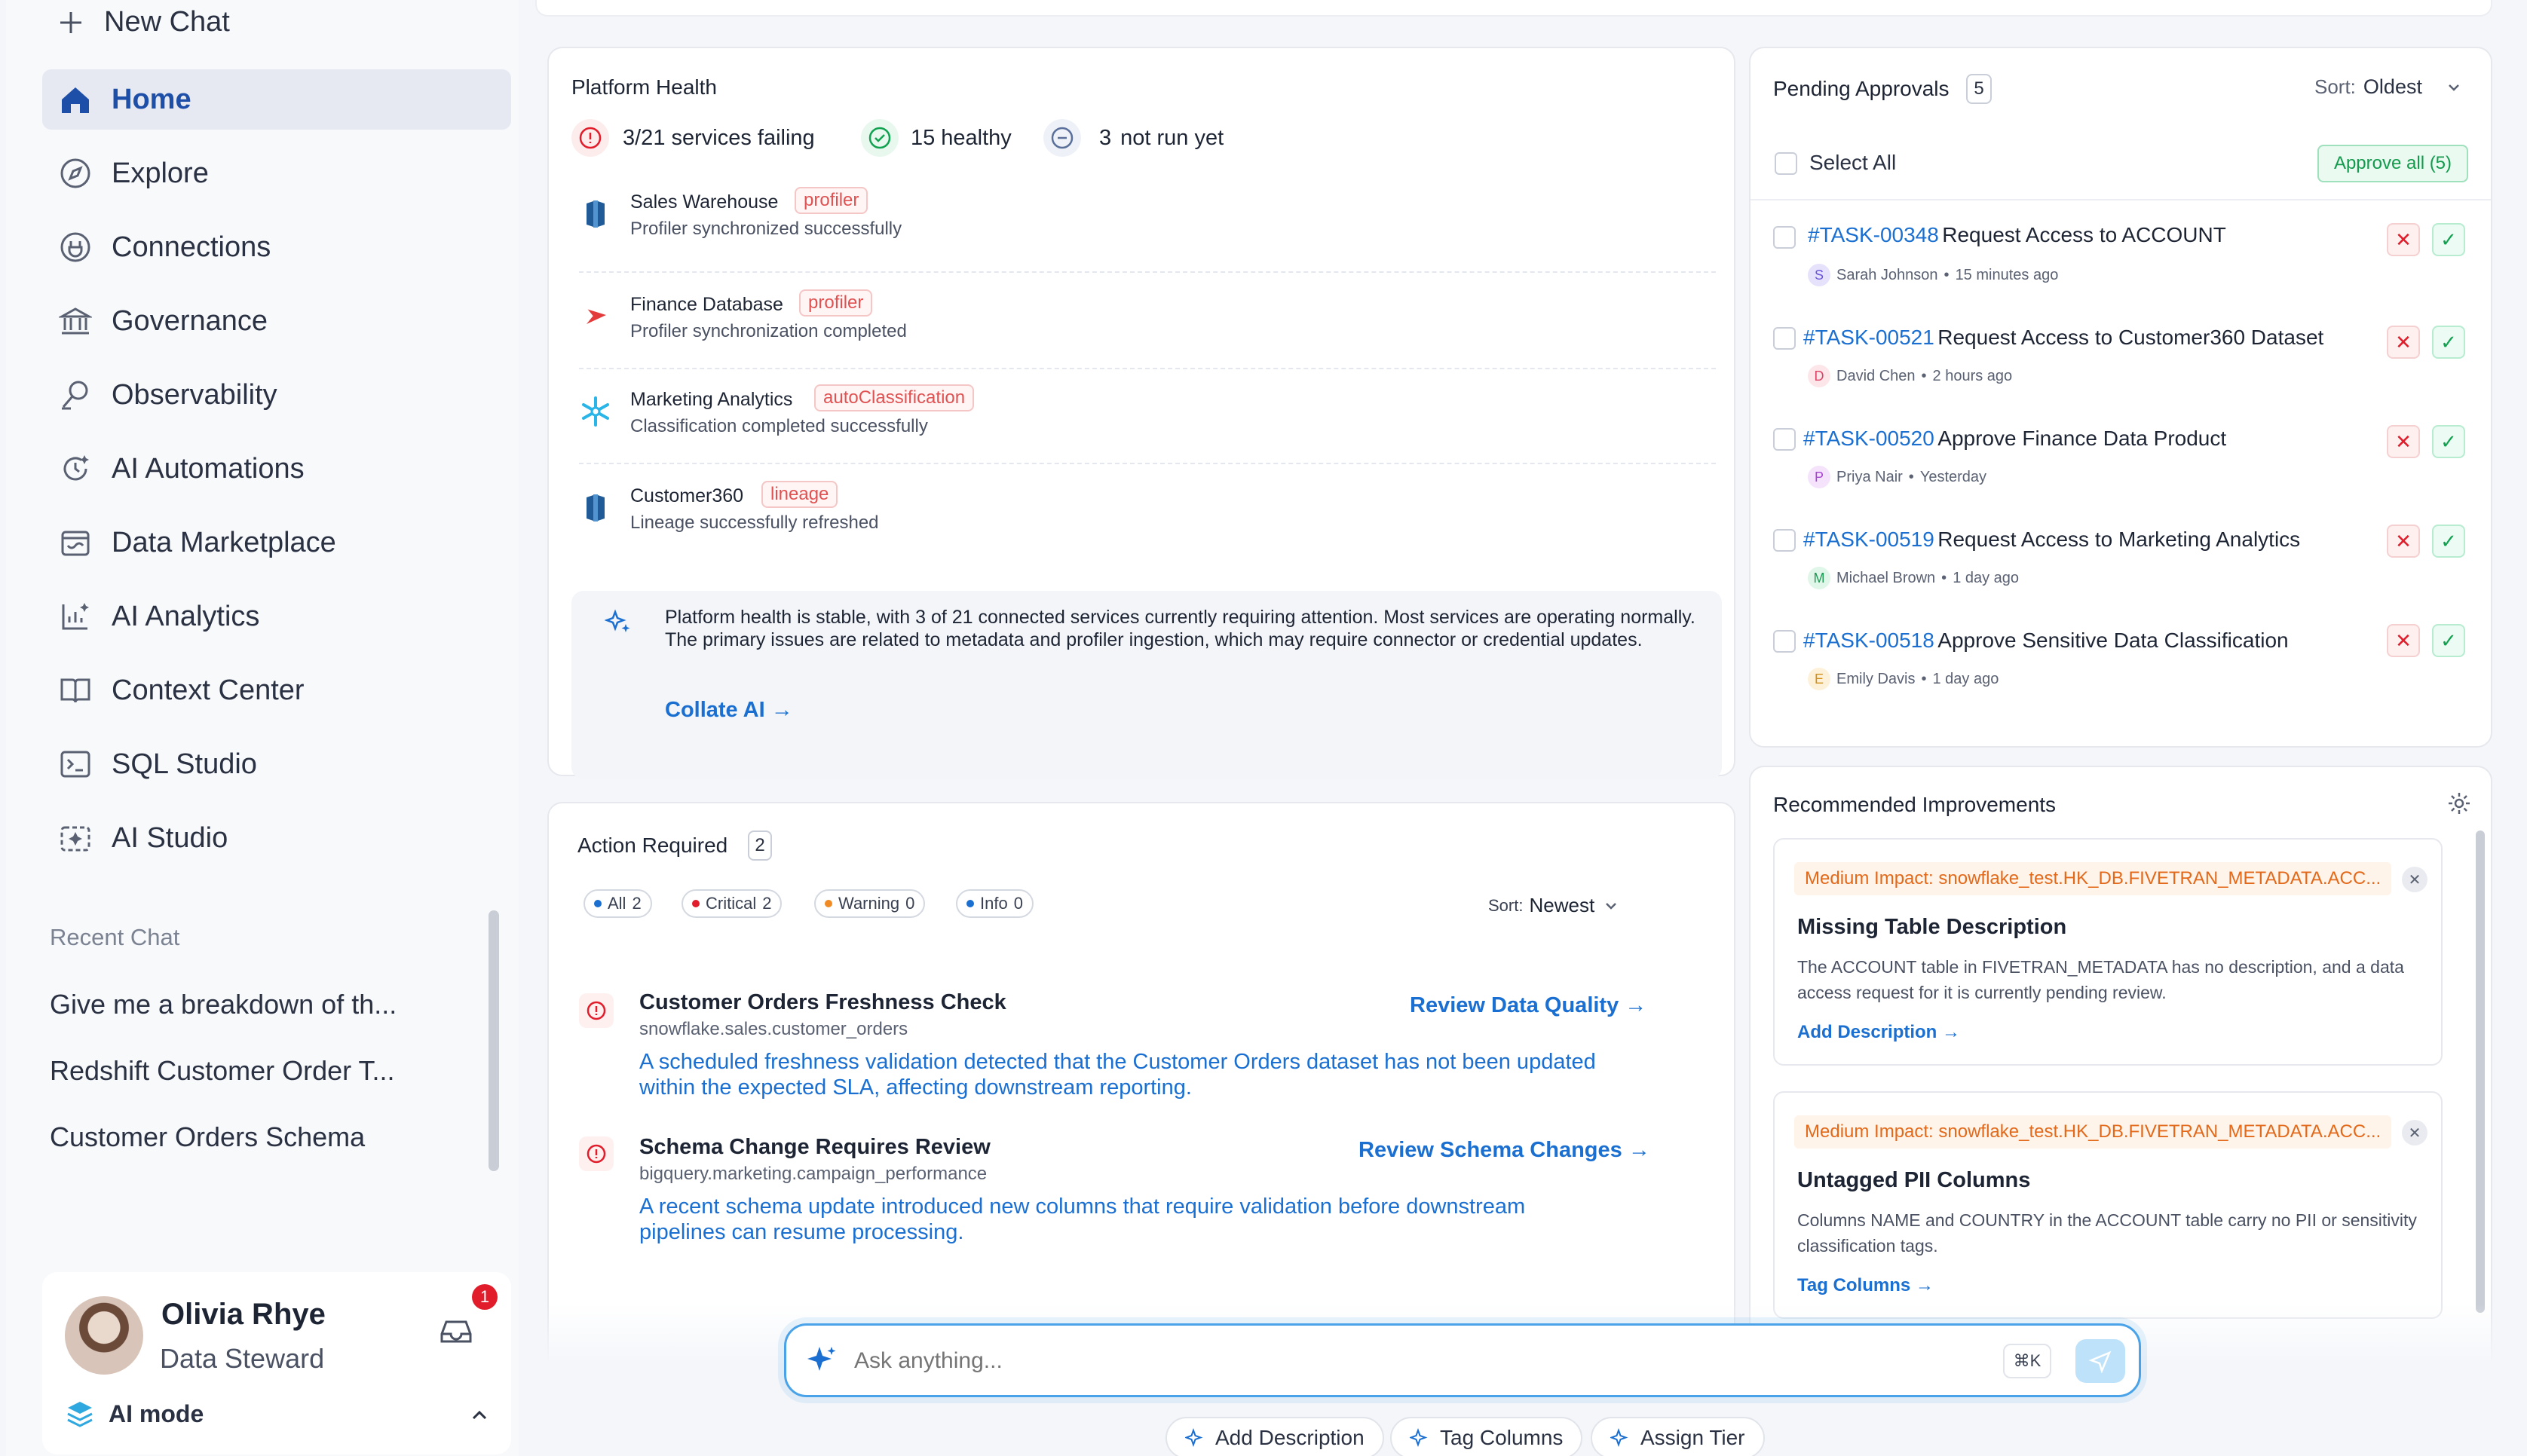  Describe the element at coordinates (75, 99) in the screenshot. I see `home-icon` at that location.